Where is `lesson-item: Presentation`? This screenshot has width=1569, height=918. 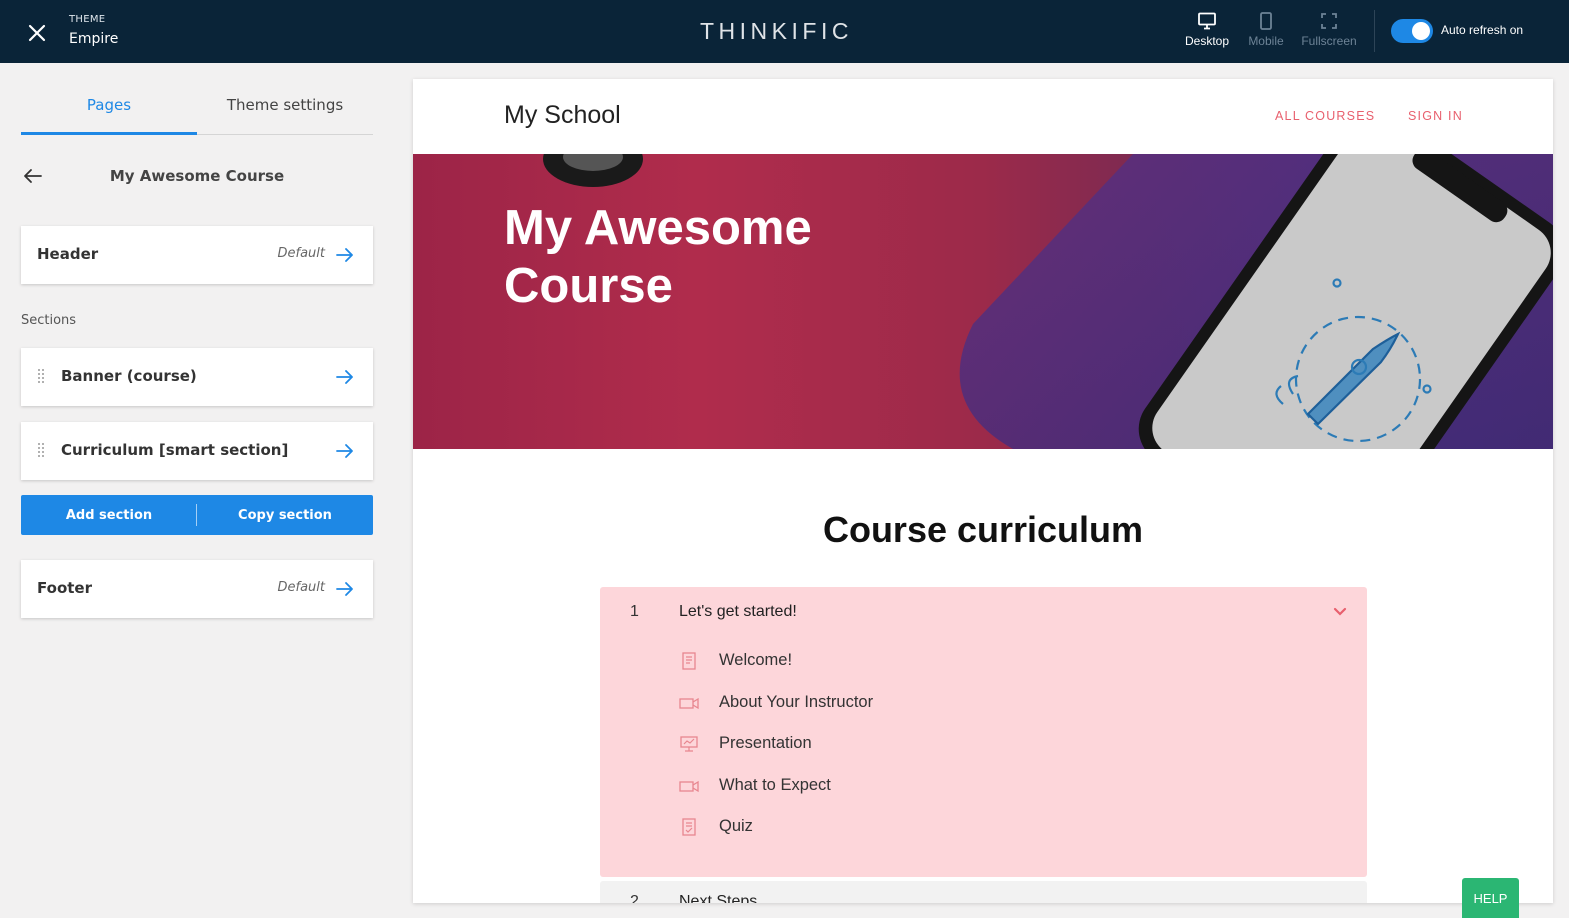
lesson-item: Presentation is located at coordinates (979, 744).